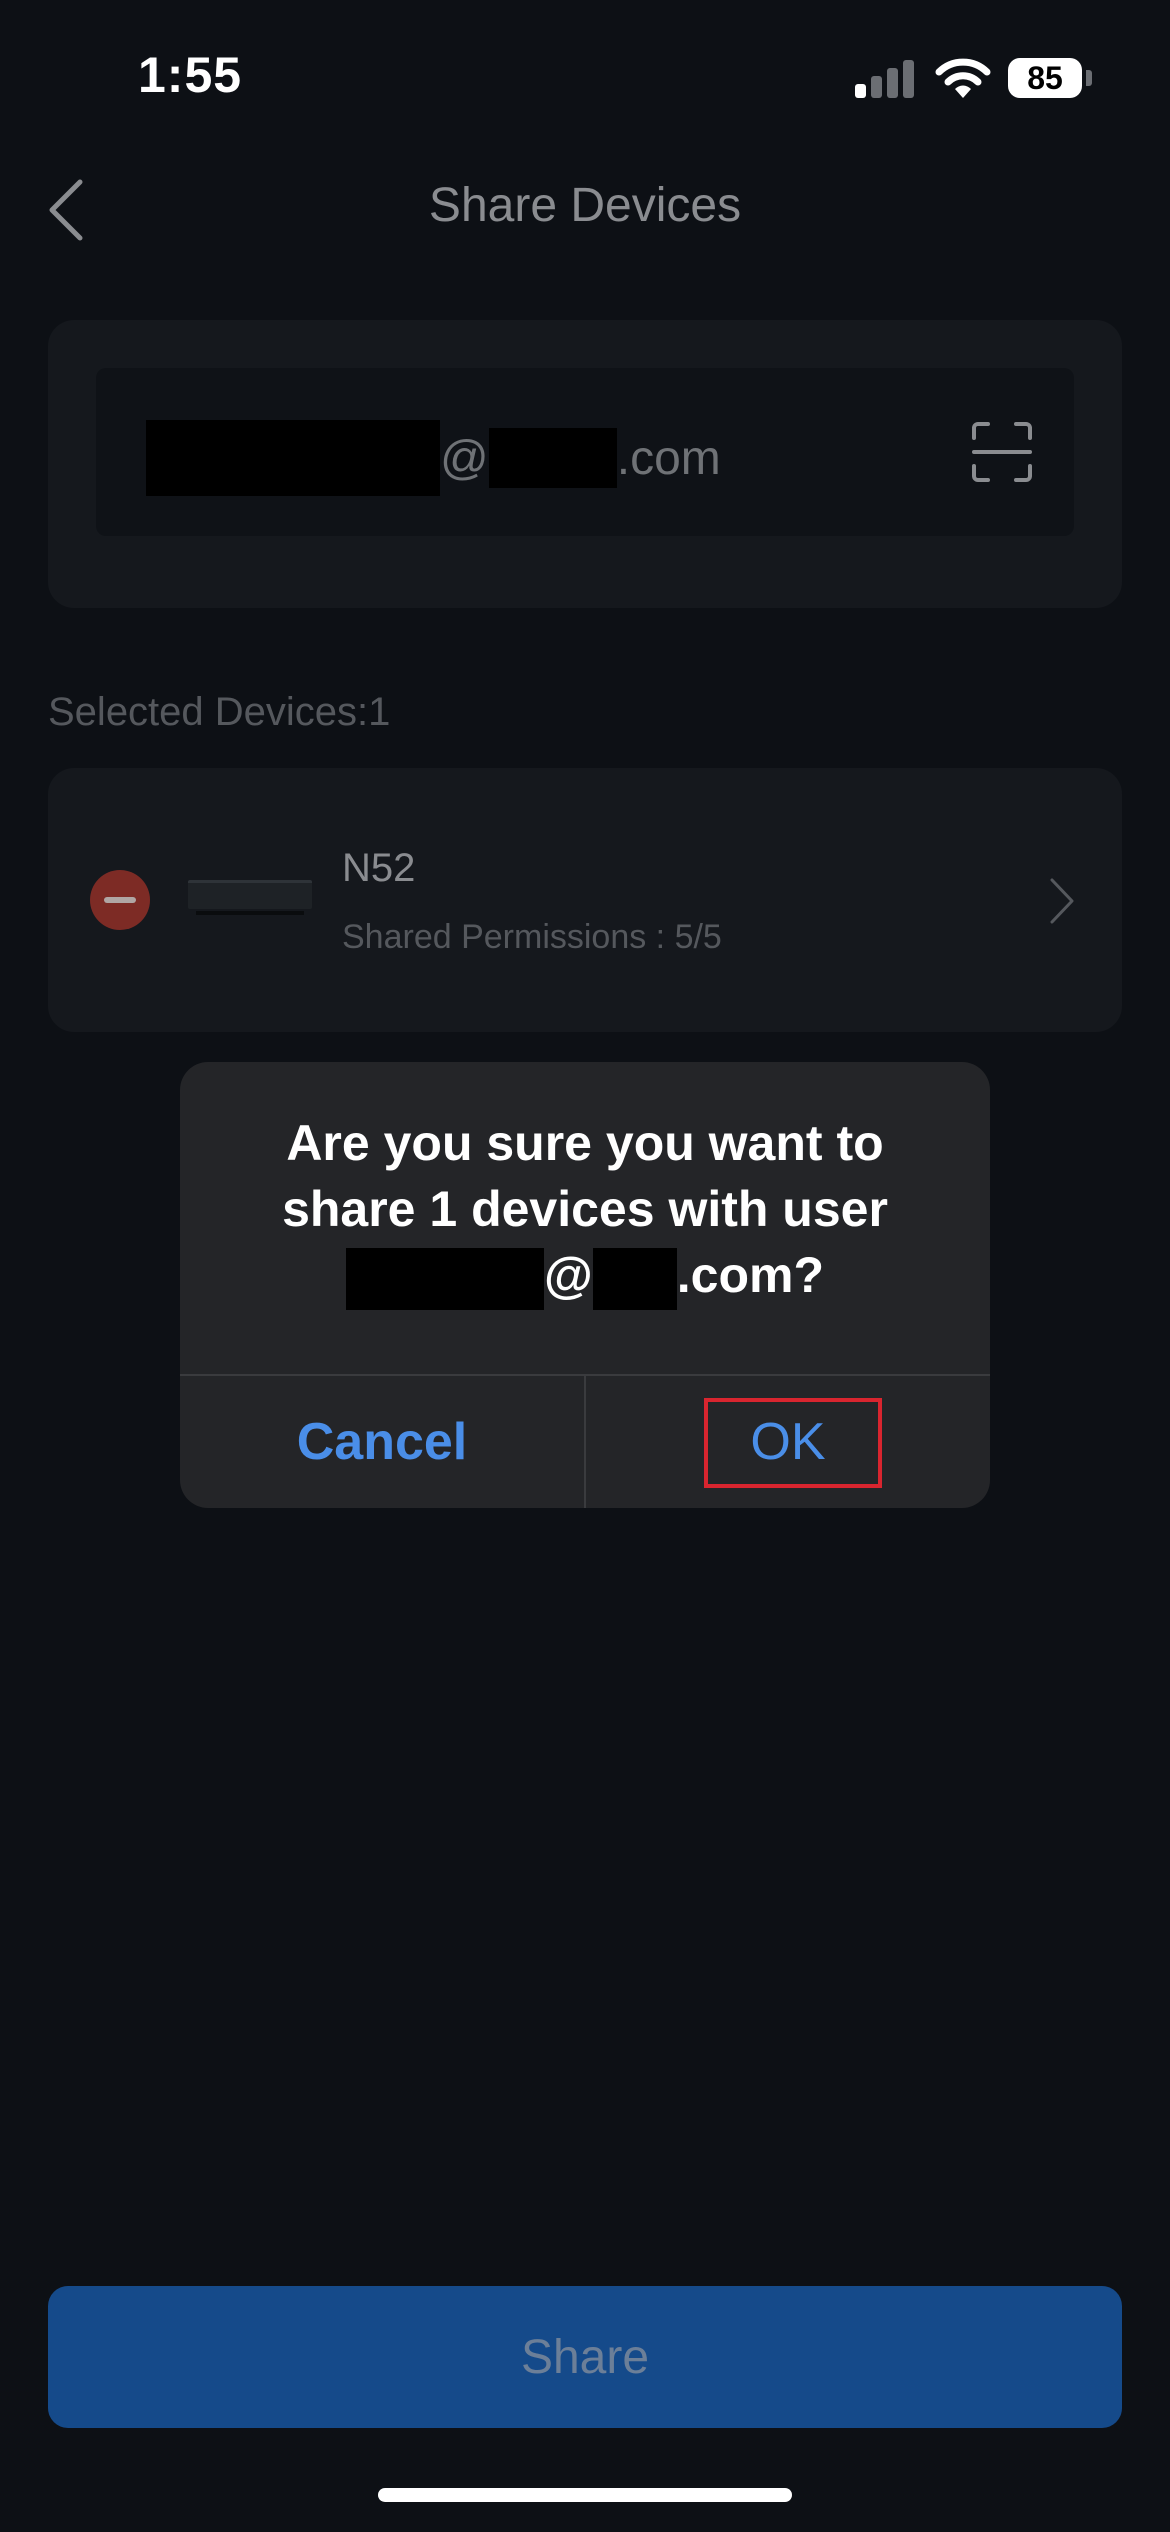 The height and width of the screenshot is (2532, 1170). I want to click on dialog-line-2: share 1 devices with user, so click(585, 1209).